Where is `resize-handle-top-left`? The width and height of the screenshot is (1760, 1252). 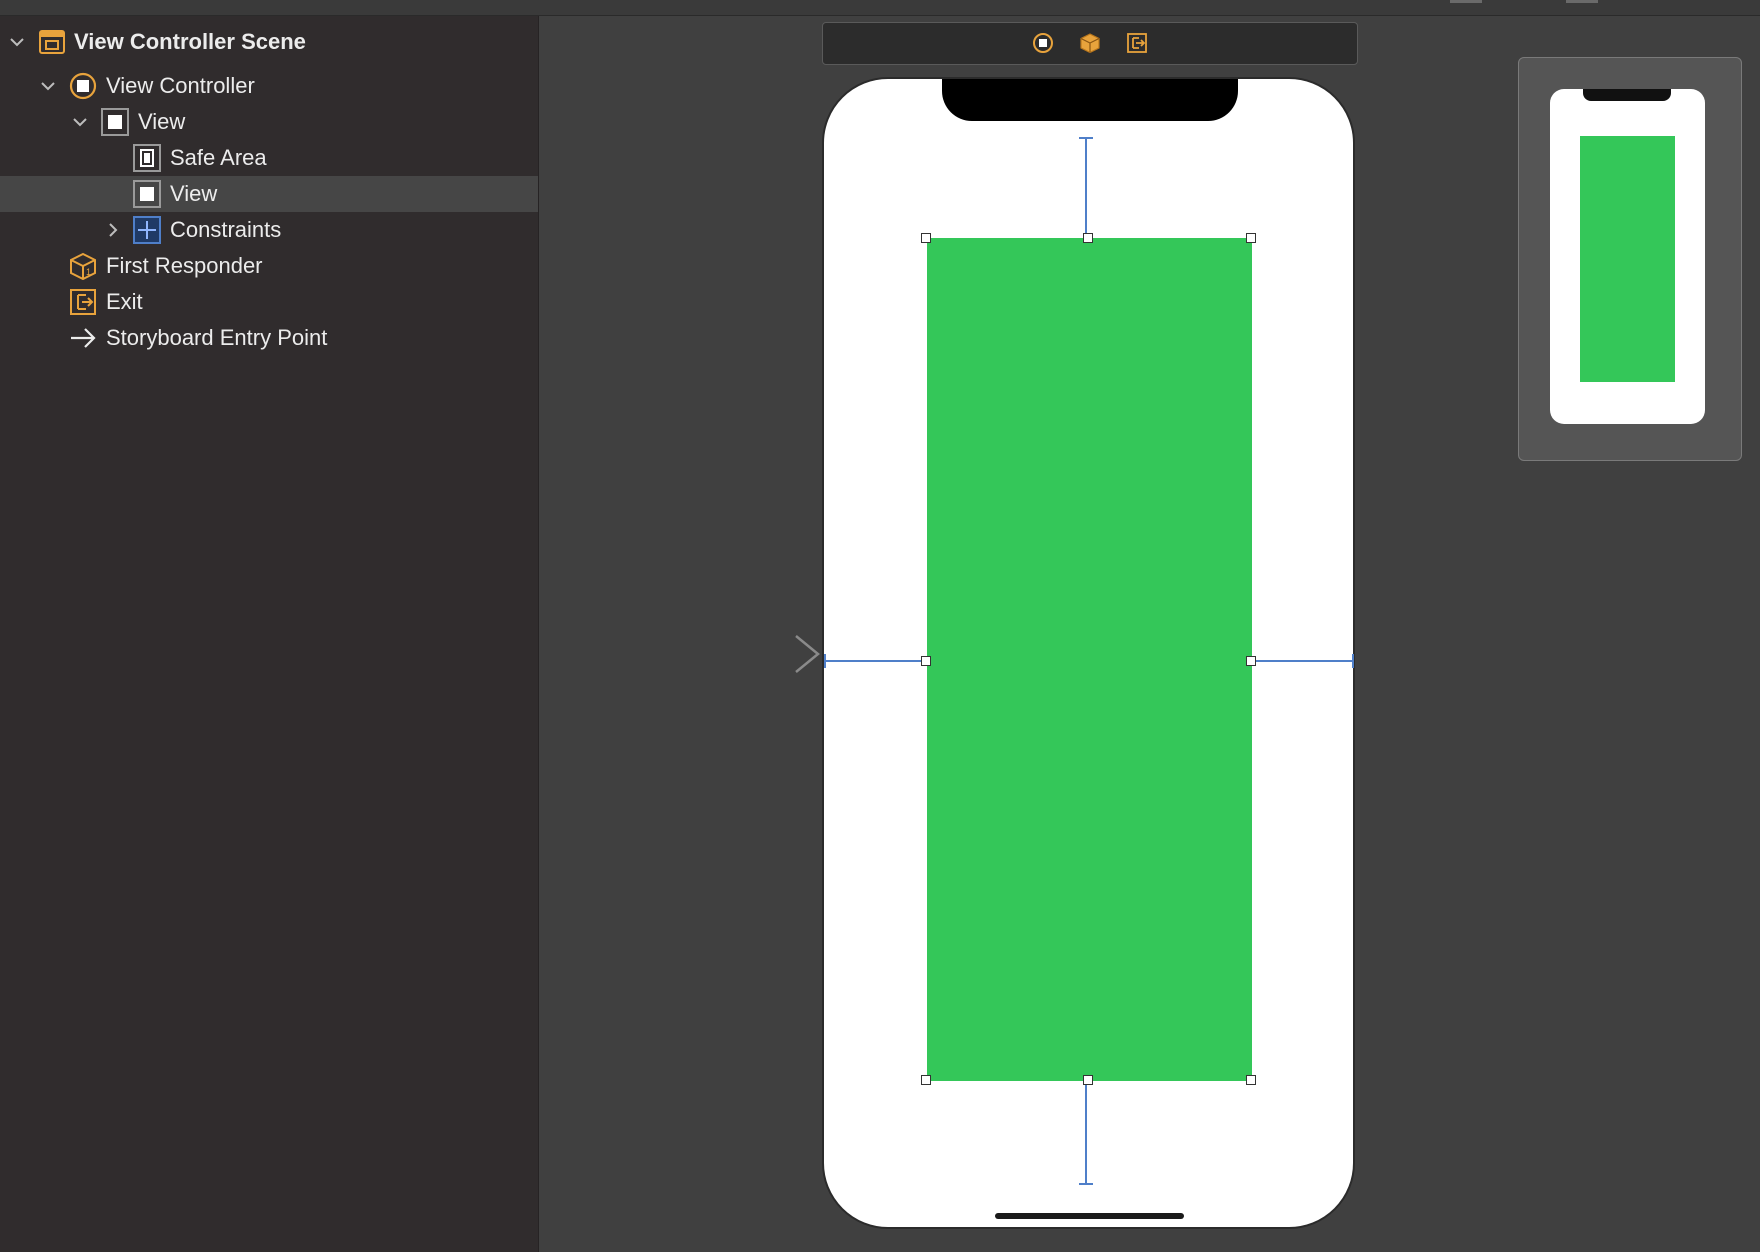 resize-handle-top-left is located at coordinates (926, 238).